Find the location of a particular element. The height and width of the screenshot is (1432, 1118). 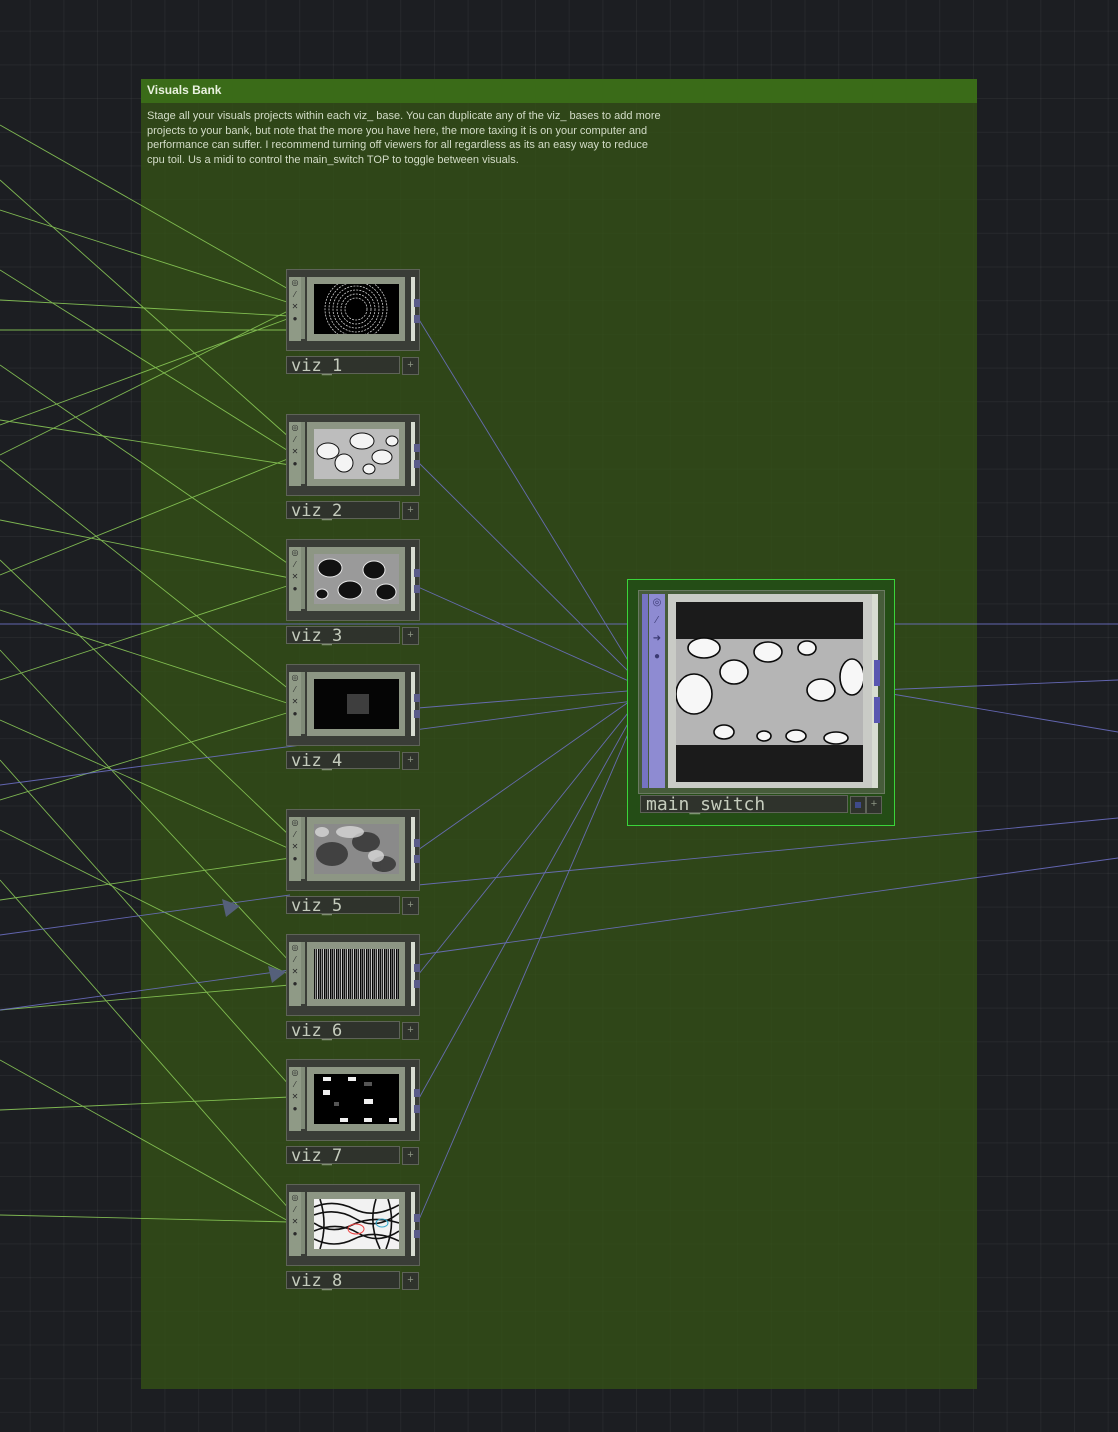

node-name: main_switch is located at coordinates (744, 804).